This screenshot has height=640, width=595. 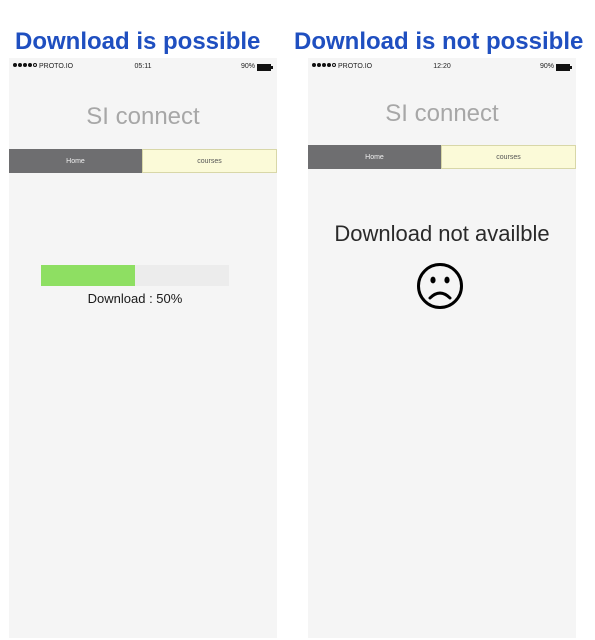 What do you see at coordinates (440, 286) in the screenshot?
I see `sad-face-icon` at bounding box center [440, 286].